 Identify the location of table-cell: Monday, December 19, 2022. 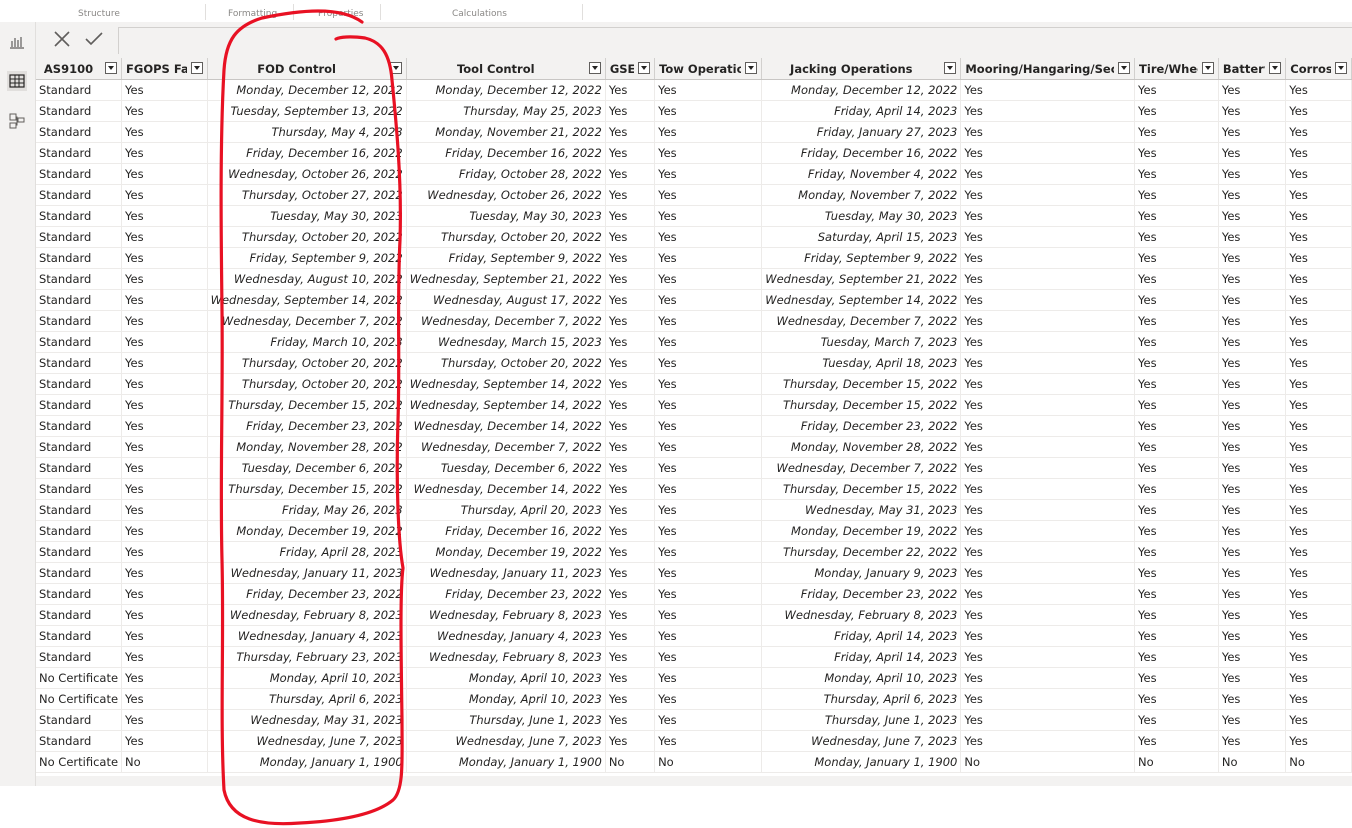
(506, 552).